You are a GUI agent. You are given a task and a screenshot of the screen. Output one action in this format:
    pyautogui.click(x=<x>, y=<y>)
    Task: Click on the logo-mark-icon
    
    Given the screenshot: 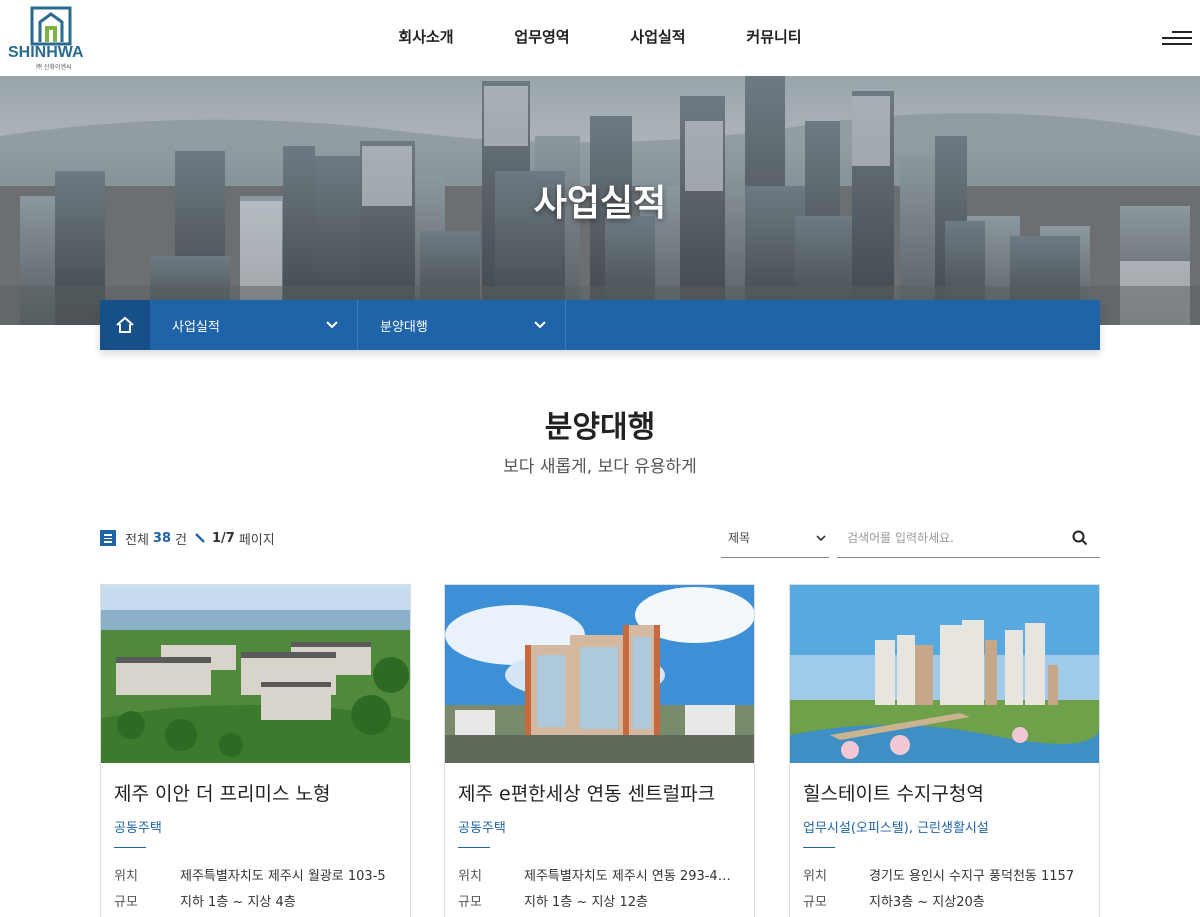 What is the action you would take?
    pyautogui.click(x=51, y=26)
    